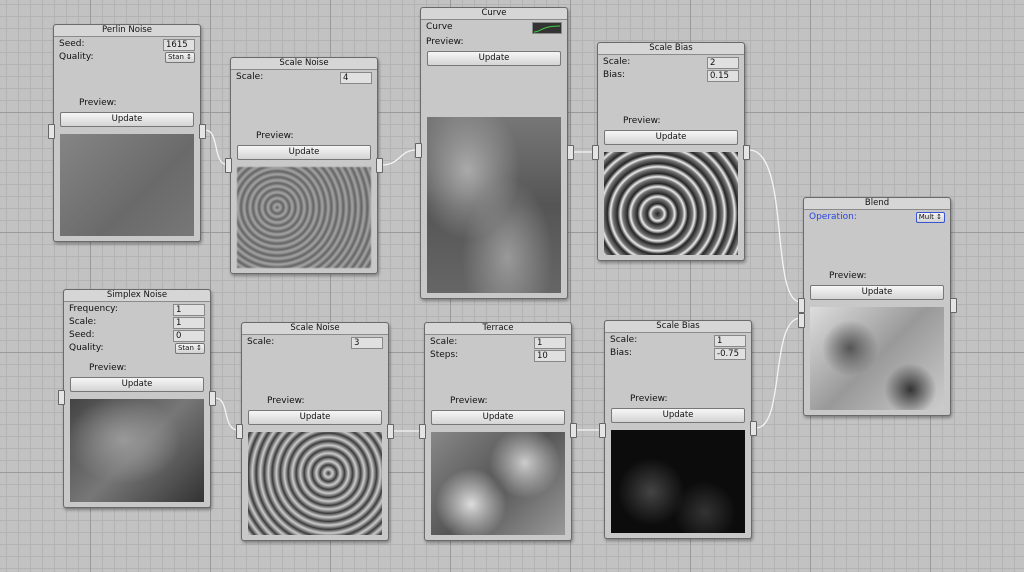  I want to click on scale-field: 2, so click(723, 63).